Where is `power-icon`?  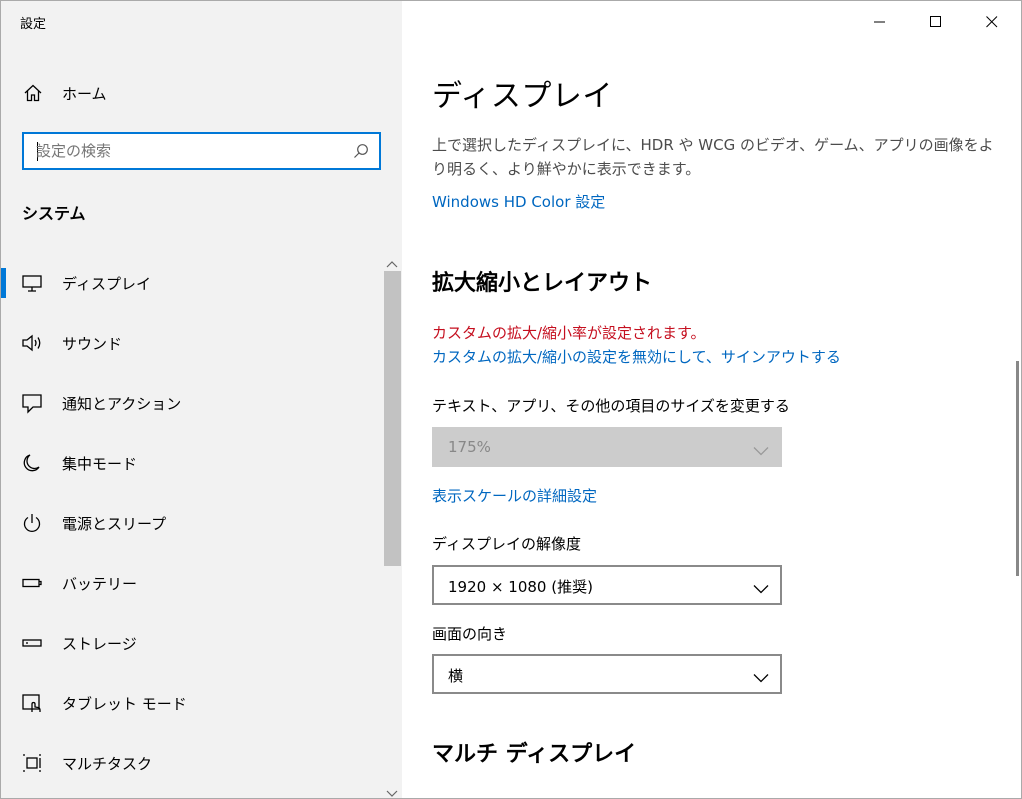
power-icon is located at coordinates (32, 523).